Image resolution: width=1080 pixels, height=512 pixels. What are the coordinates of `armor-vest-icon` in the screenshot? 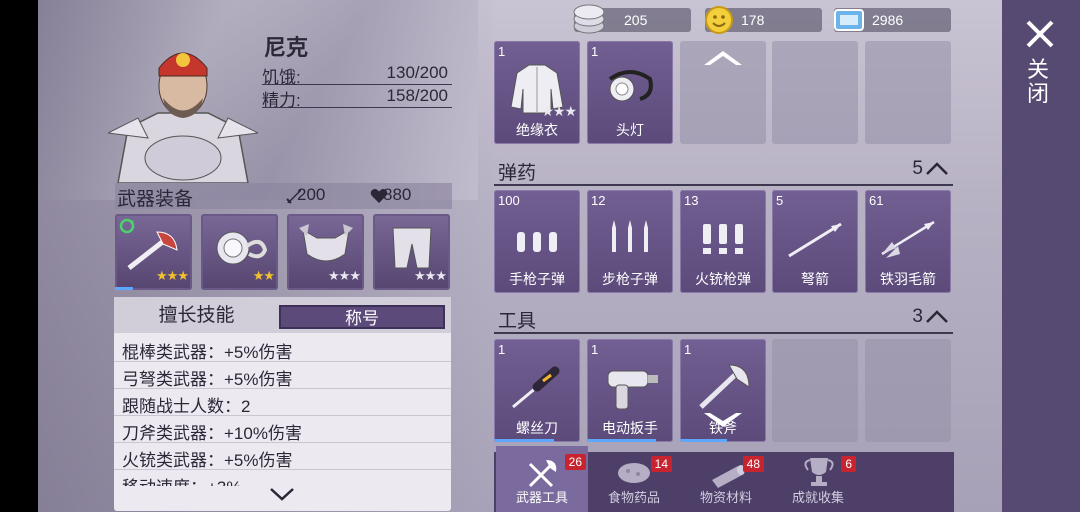 It's located at (326, 243).